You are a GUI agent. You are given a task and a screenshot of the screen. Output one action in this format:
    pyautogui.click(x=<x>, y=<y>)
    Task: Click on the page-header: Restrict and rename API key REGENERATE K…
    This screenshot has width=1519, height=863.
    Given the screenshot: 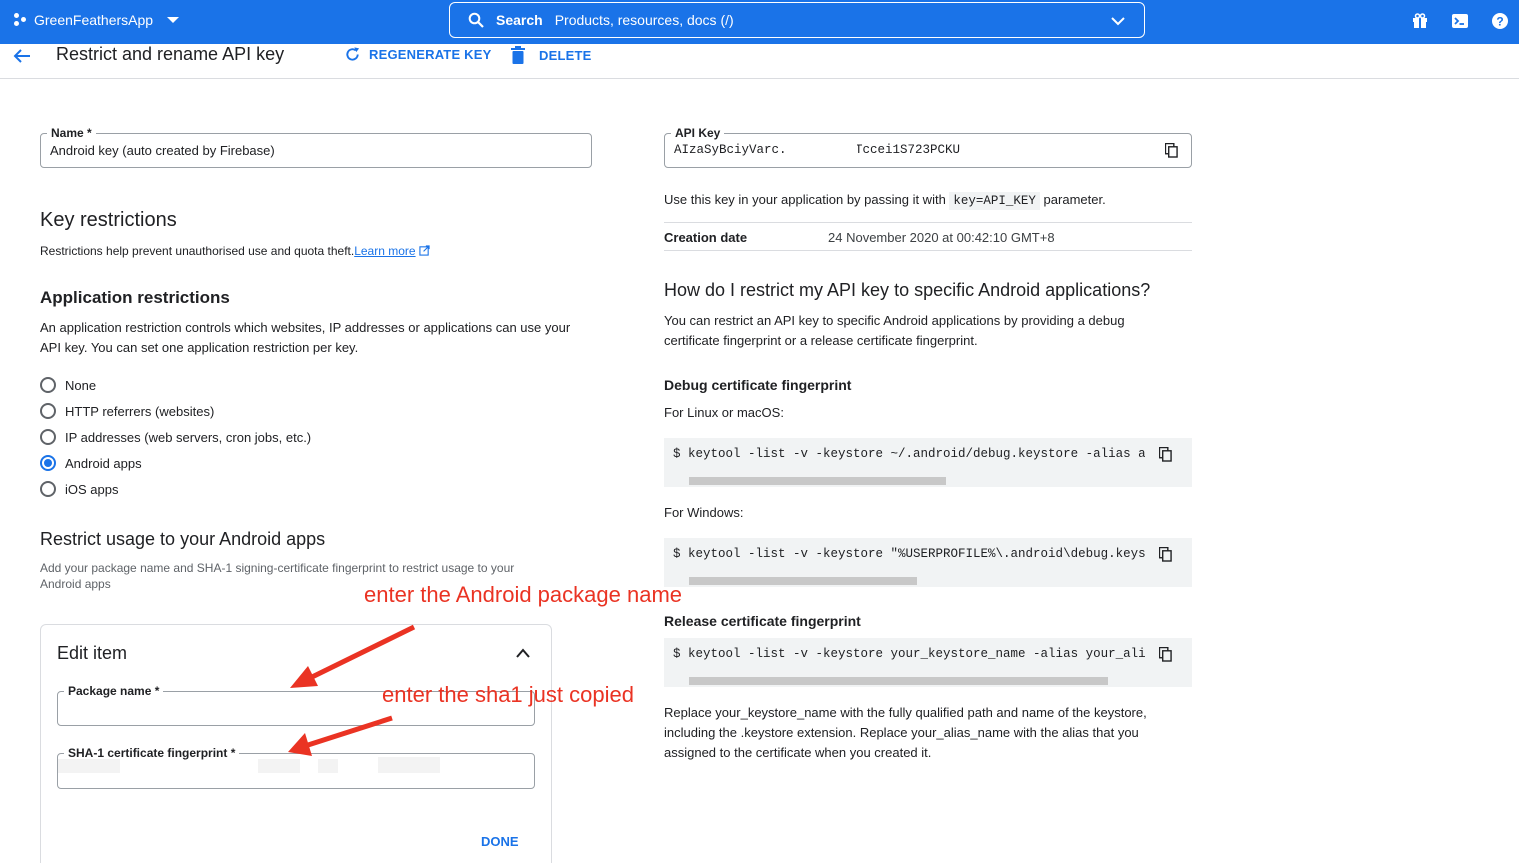 What is the action you would take?
    pyautogui.click(x=759, y=61)
    